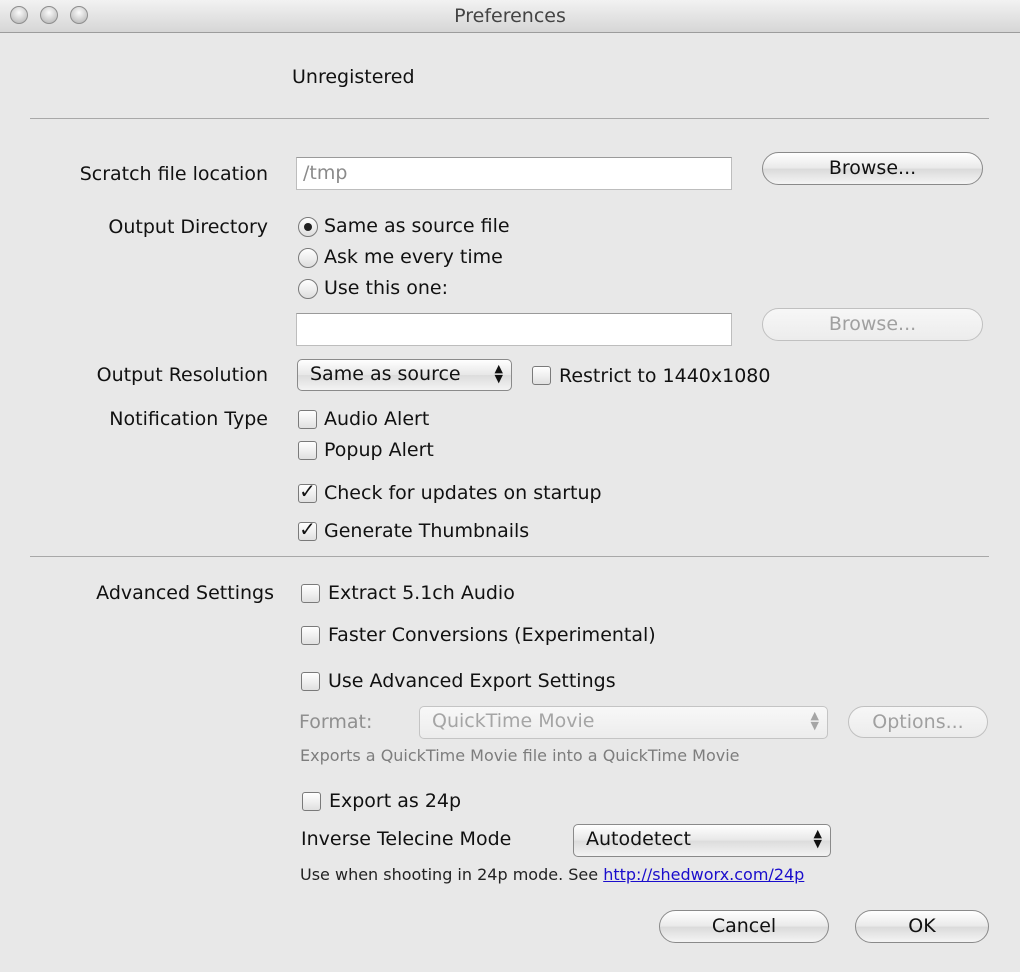 This screenshot has width=1020, height=972. Describe the element at coordinates (421, 593) in the screenshot. I see `extract-audio-label: Extract 5.1ch Audio` at that location.